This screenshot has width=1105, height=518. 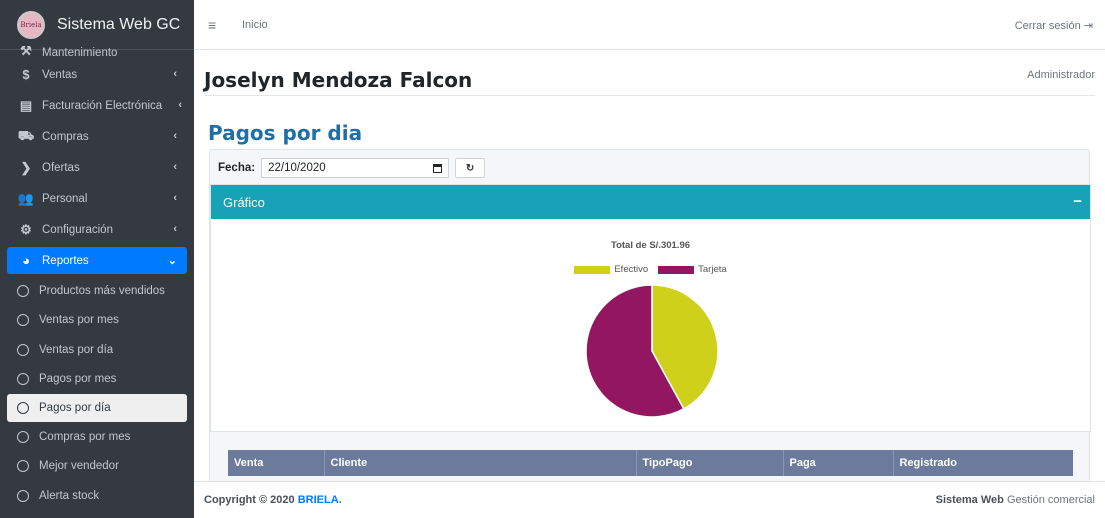 I want to click on legend-item-efectivo: Efectivo, so click(x=611, y=269).